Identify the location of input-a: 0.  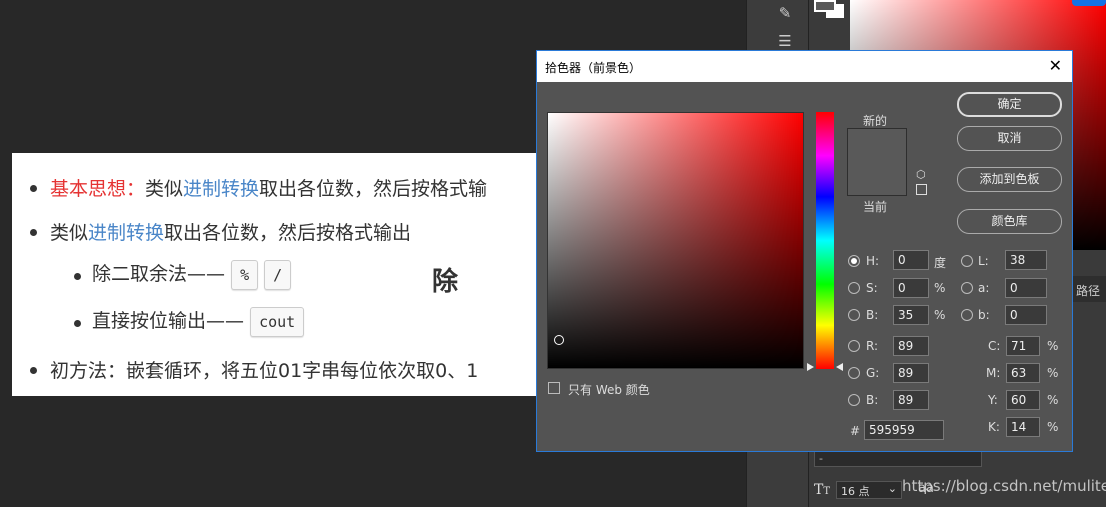
(1026, 288).